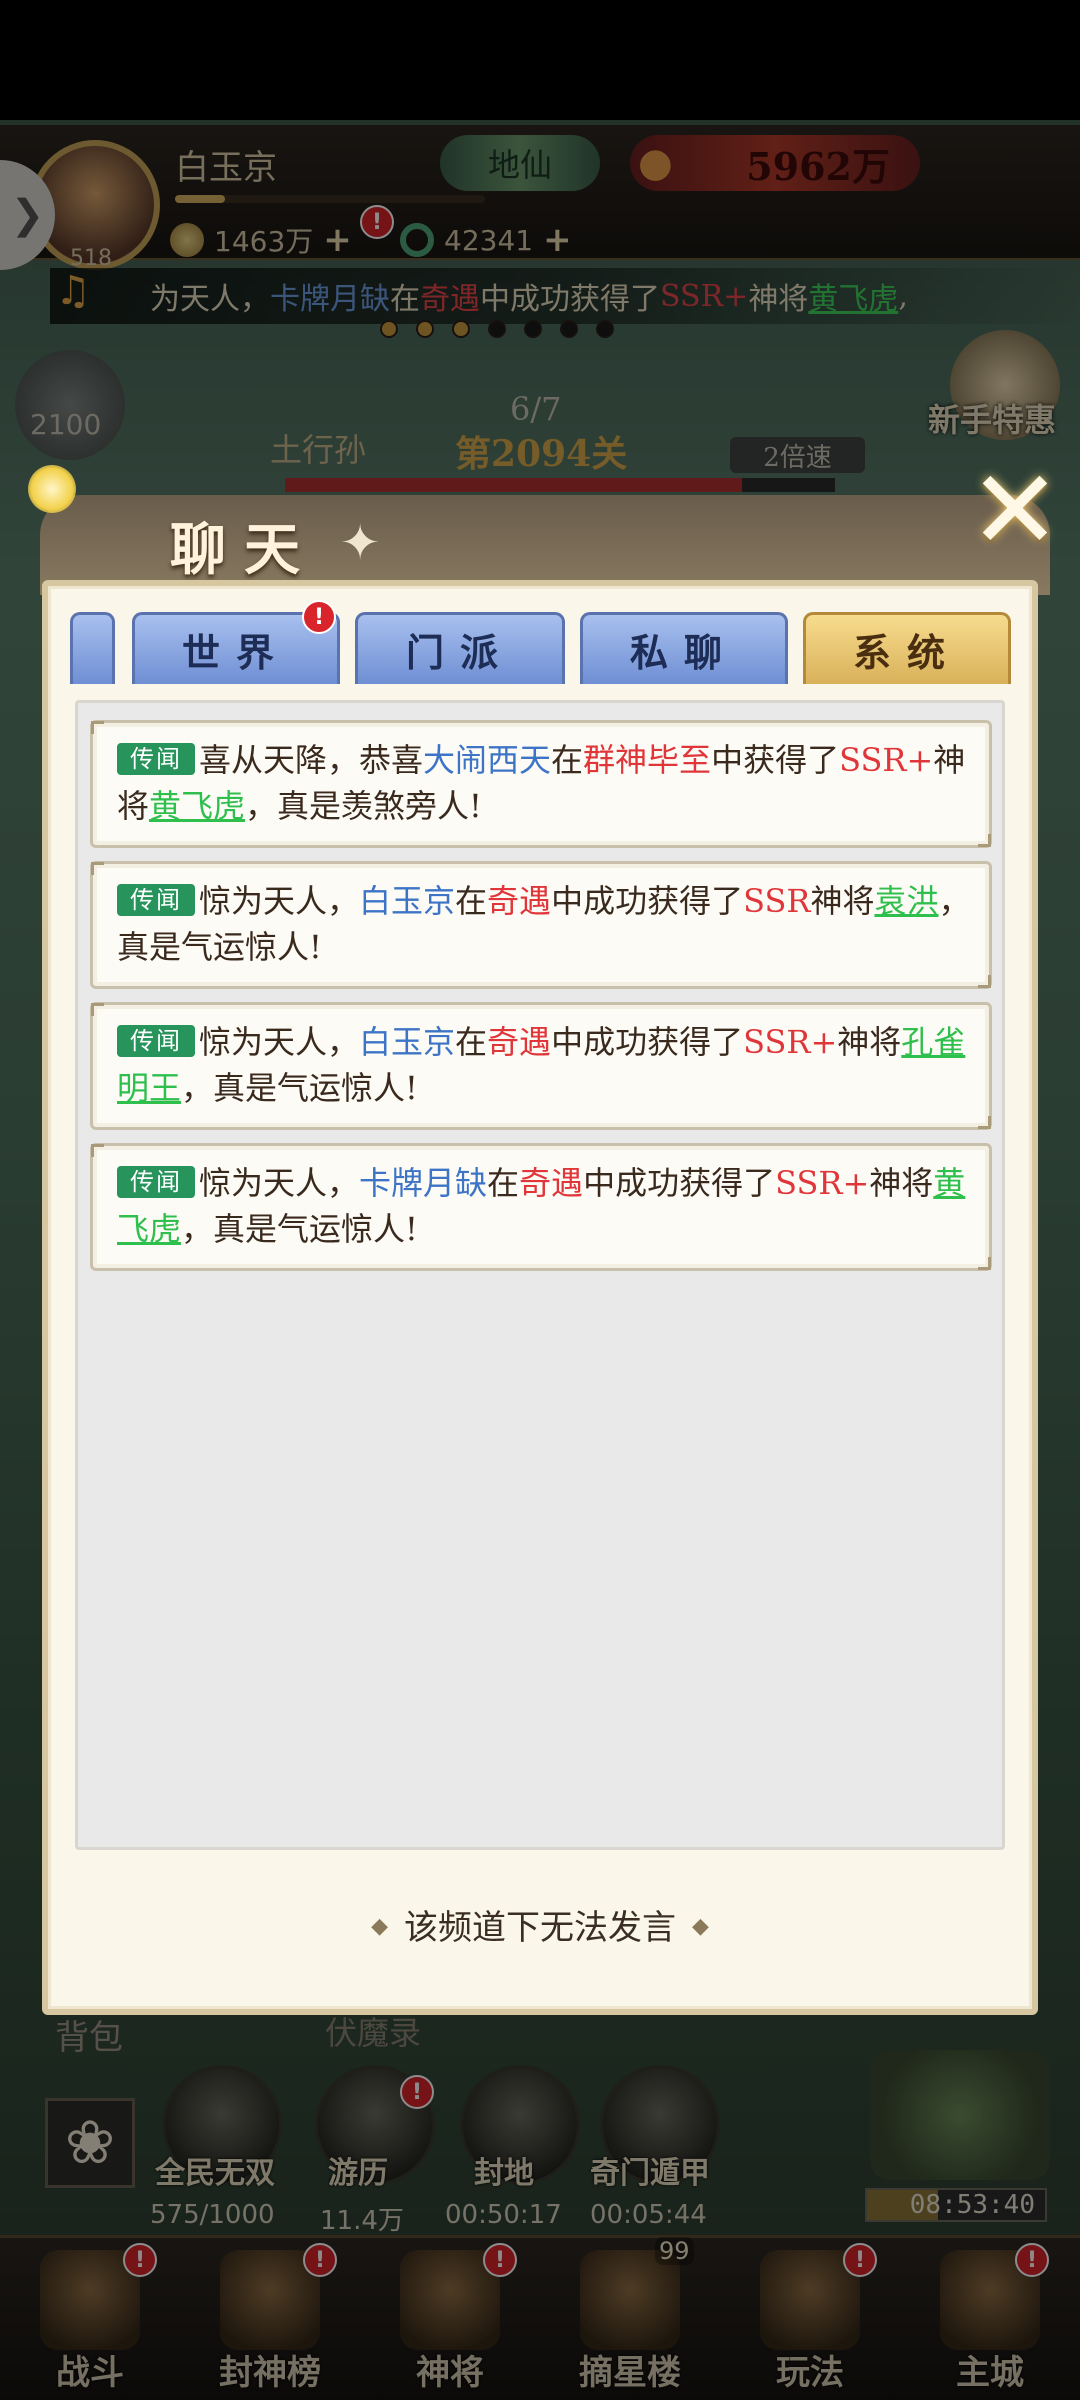 Image resolution: width=1080 pixels, height=2400 pixels. I want to click on channel-notice: ◆ 该频道下无法发言 ◆, so click(540, 1924).